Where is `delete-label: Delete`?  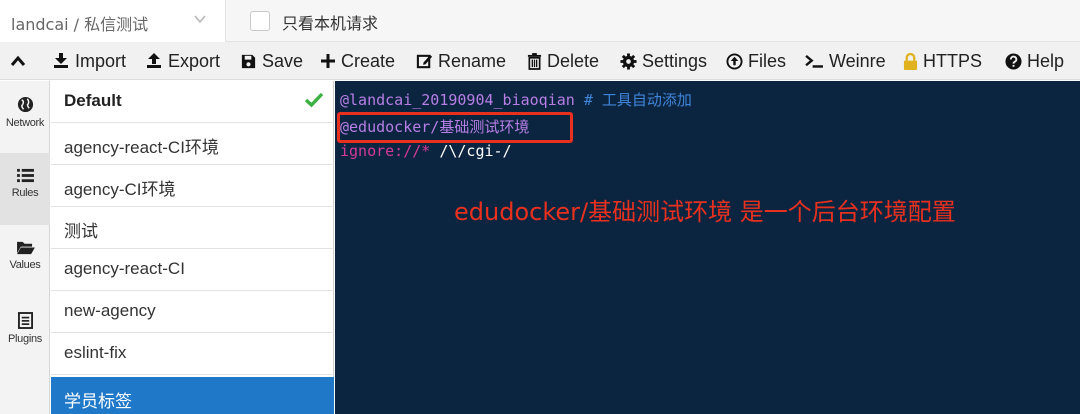
delete-label: Delete is located at coordinates (573, 60).